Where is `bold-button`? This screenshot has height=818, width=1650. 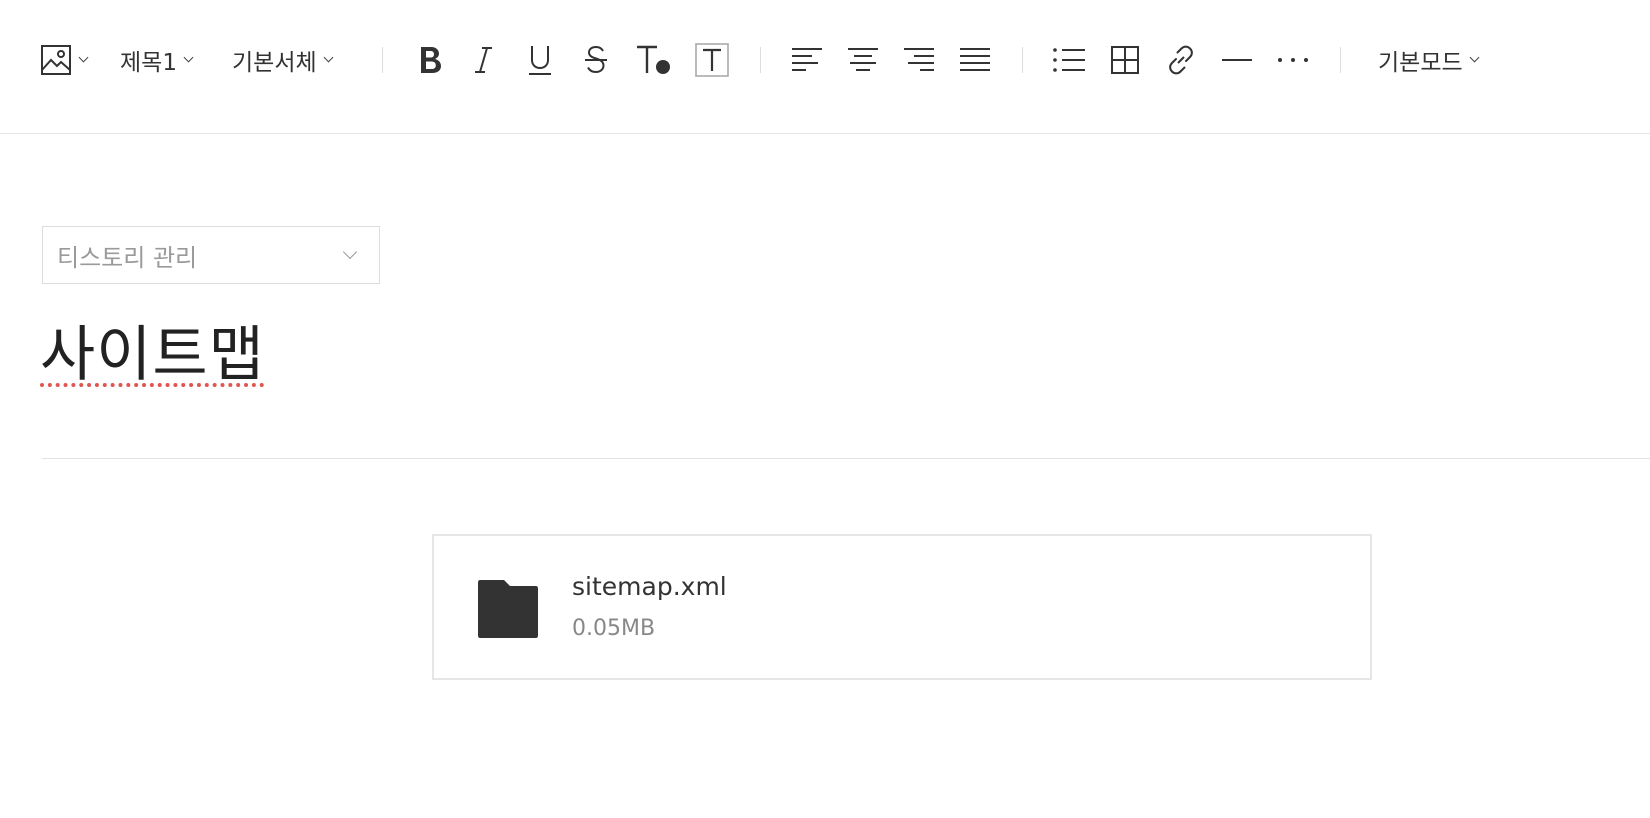 bold-button is located at coordinates (430, 60).